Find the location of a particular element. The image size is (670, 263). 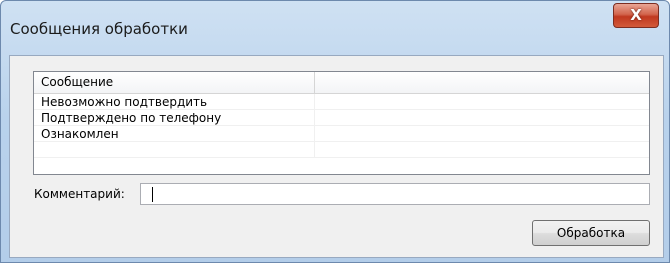

window-title: Сообщения обработки is located at coordinates (99, 29).